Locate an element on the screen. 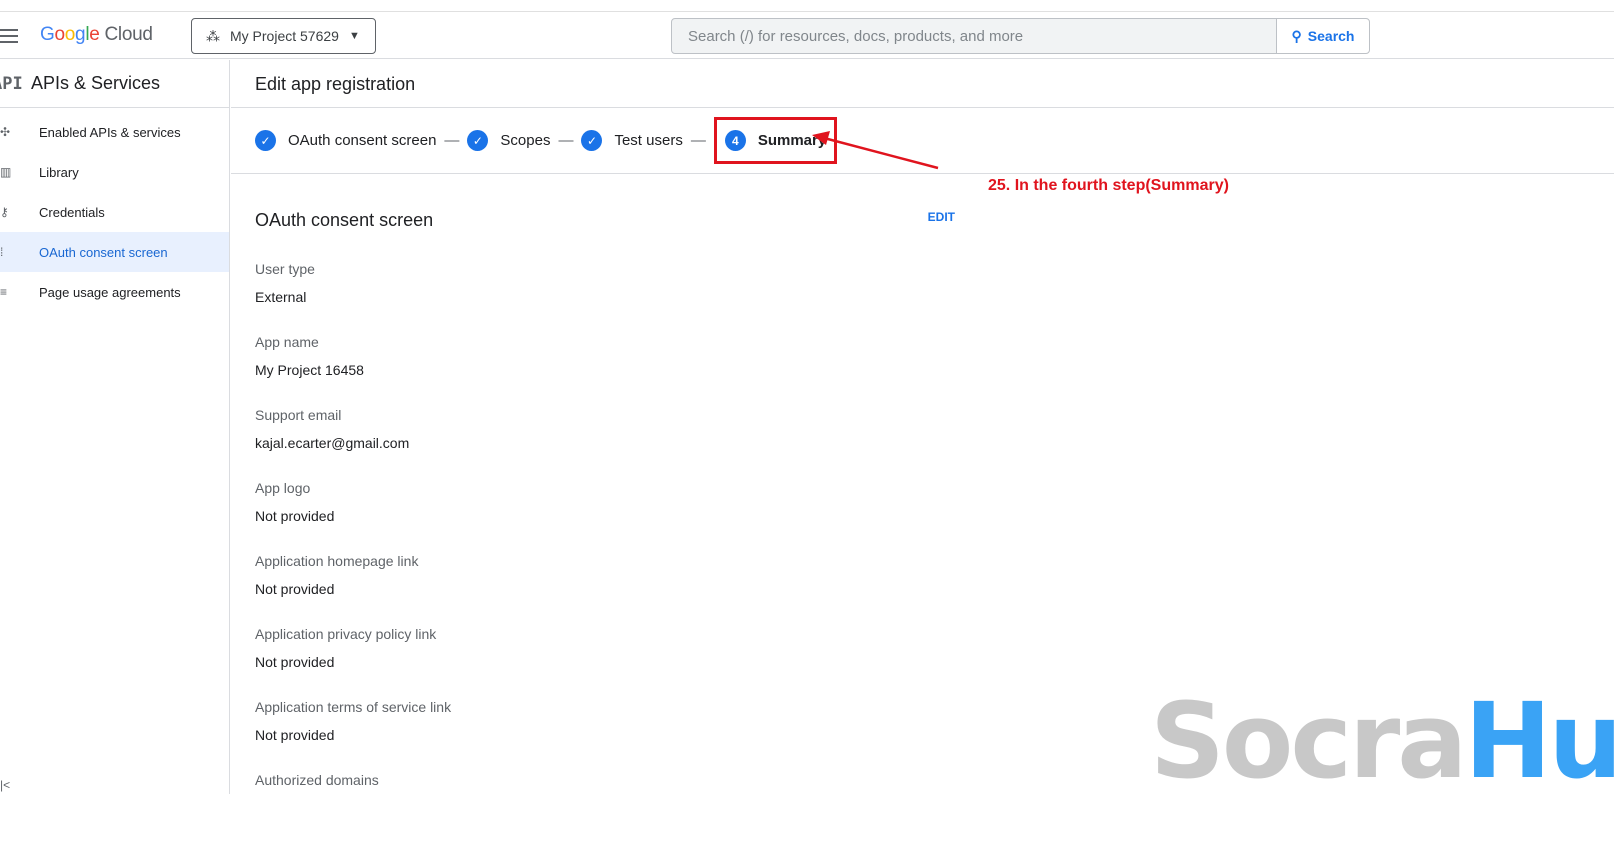 The height and width of the screenshot is (853, 1614). sidebar-item-page-usage: ≡ Page usage agreements is located at coordinates (114, 292).